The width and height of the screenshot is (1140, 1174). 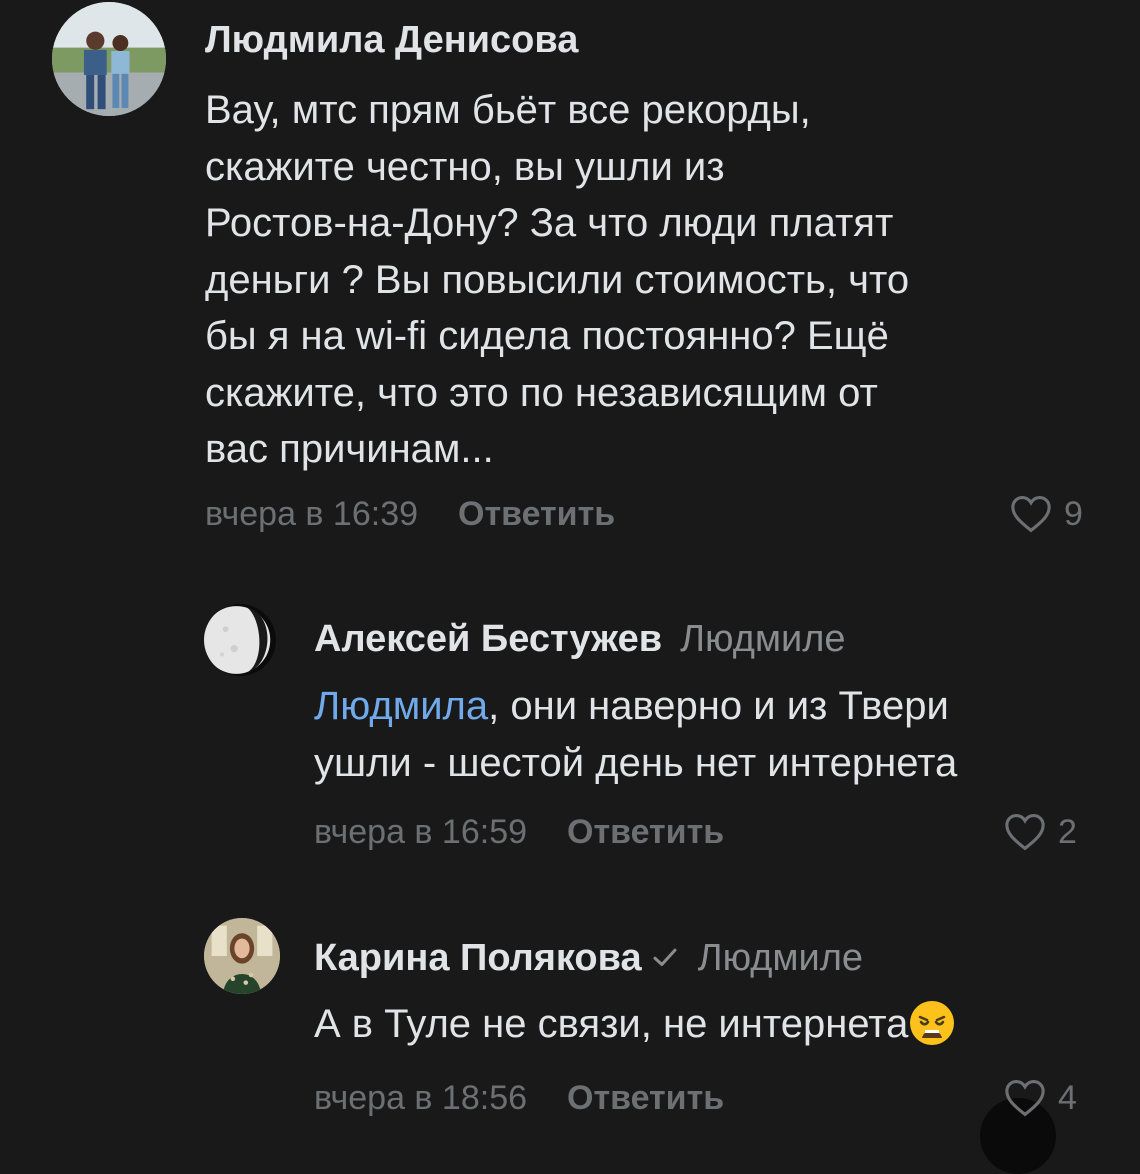 What do you see at coordinates (508, 110) in the screenshot?
I see `comment-text-line: Вау, мтс прям бьёт все рекорды,` at bounding box center [508, 110].